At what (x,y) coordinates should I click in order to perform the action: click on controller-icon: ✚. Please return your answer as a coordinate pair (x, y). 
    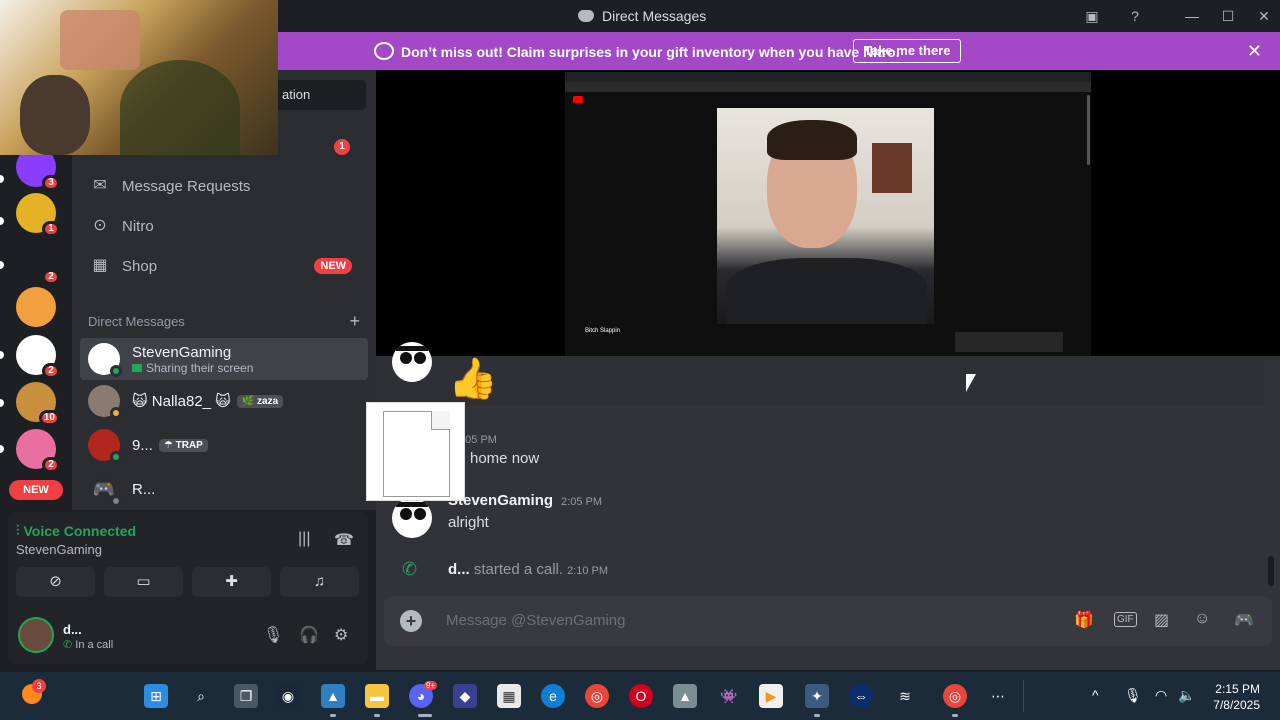
    Looking at the image, I should click on (231, 581).